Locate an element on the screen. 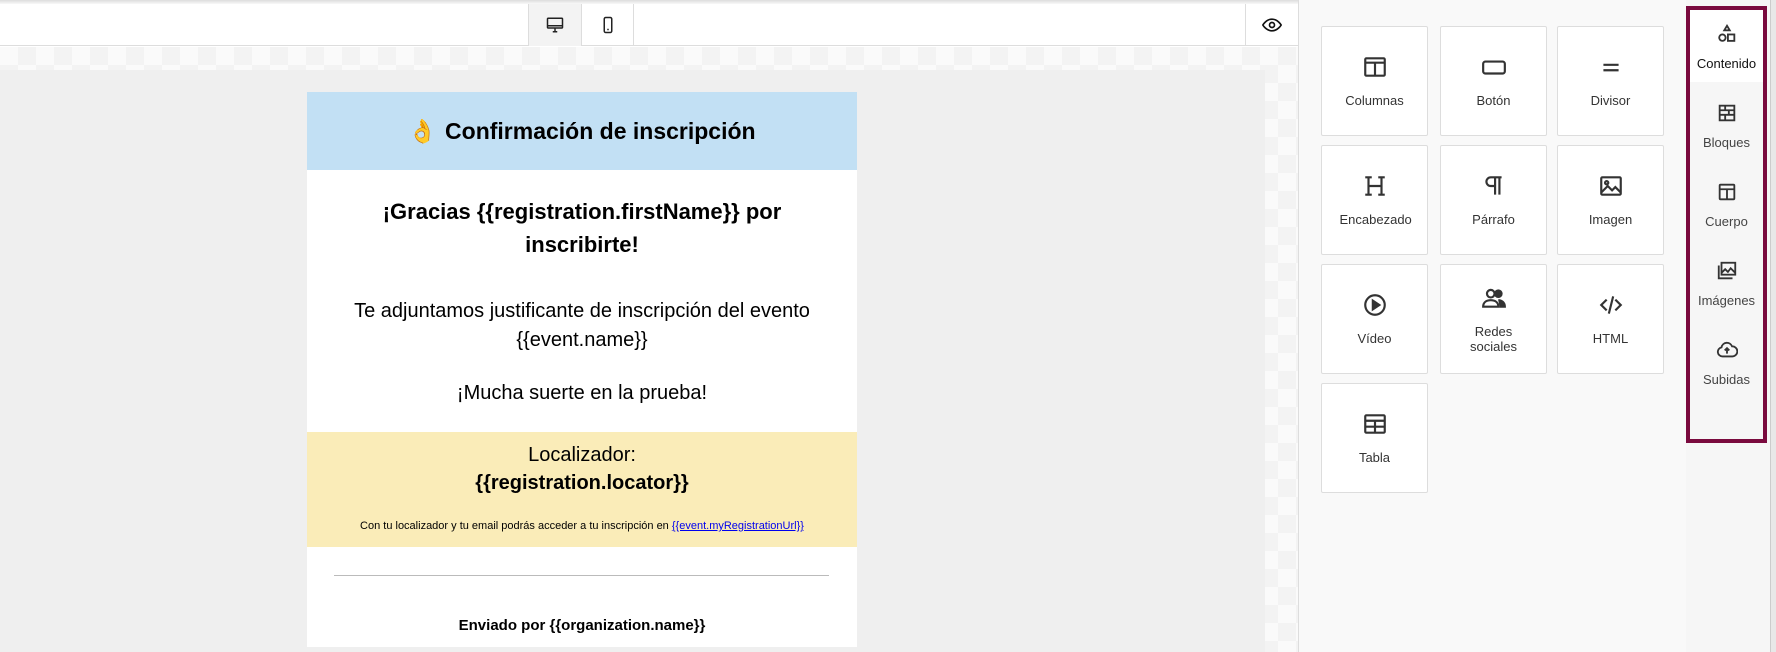  tool-label: Encabezado is located at coordinates (1375, 219).